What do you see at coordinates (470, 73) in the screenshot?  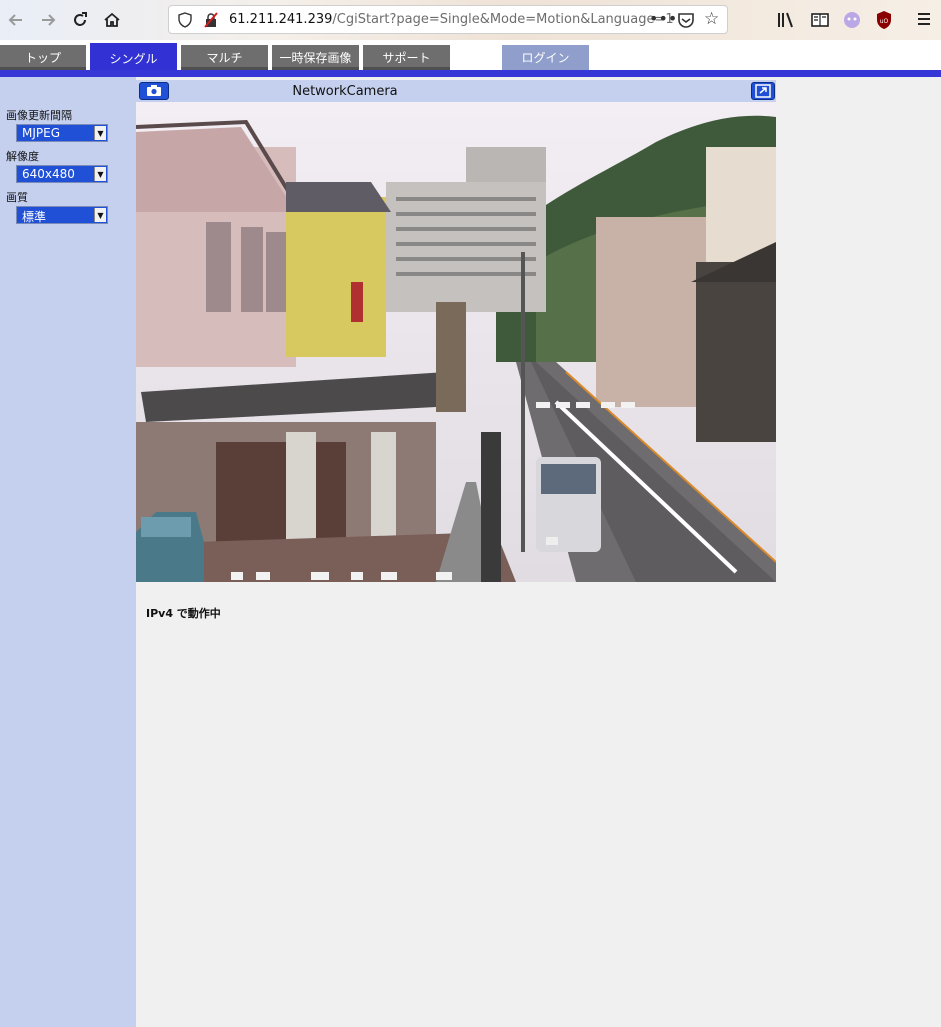 I see `nav-divider` at bounding box center [470, 73].